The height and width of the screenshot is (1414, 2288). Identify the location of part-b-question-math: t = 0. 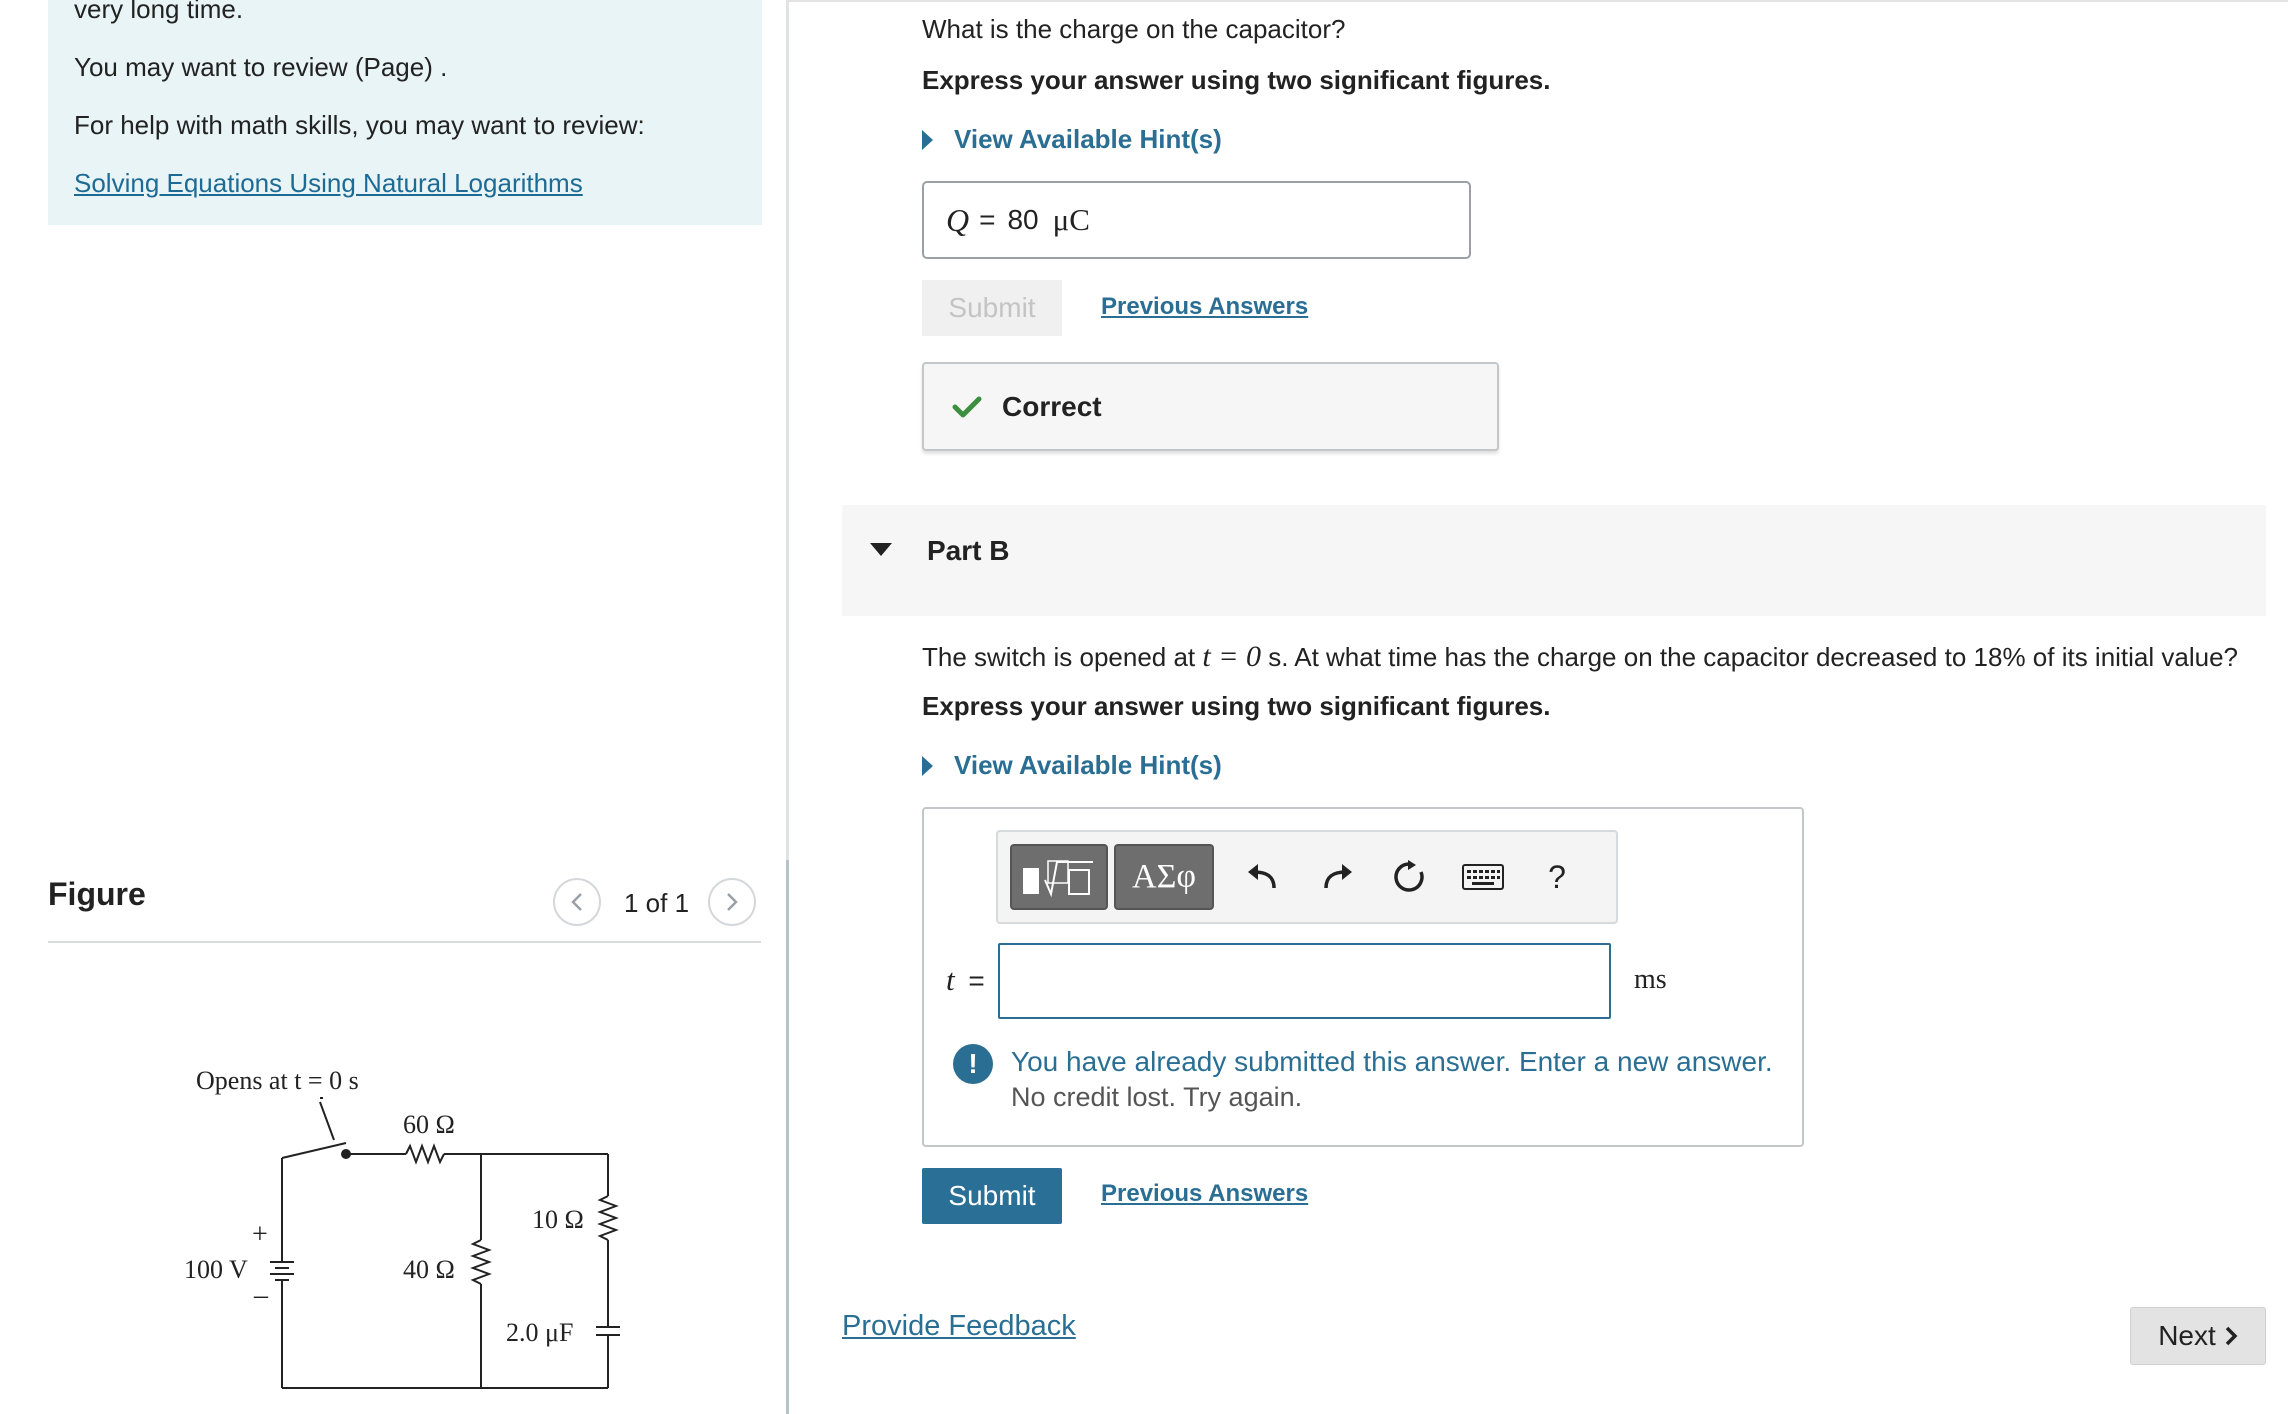
(1231, 656).